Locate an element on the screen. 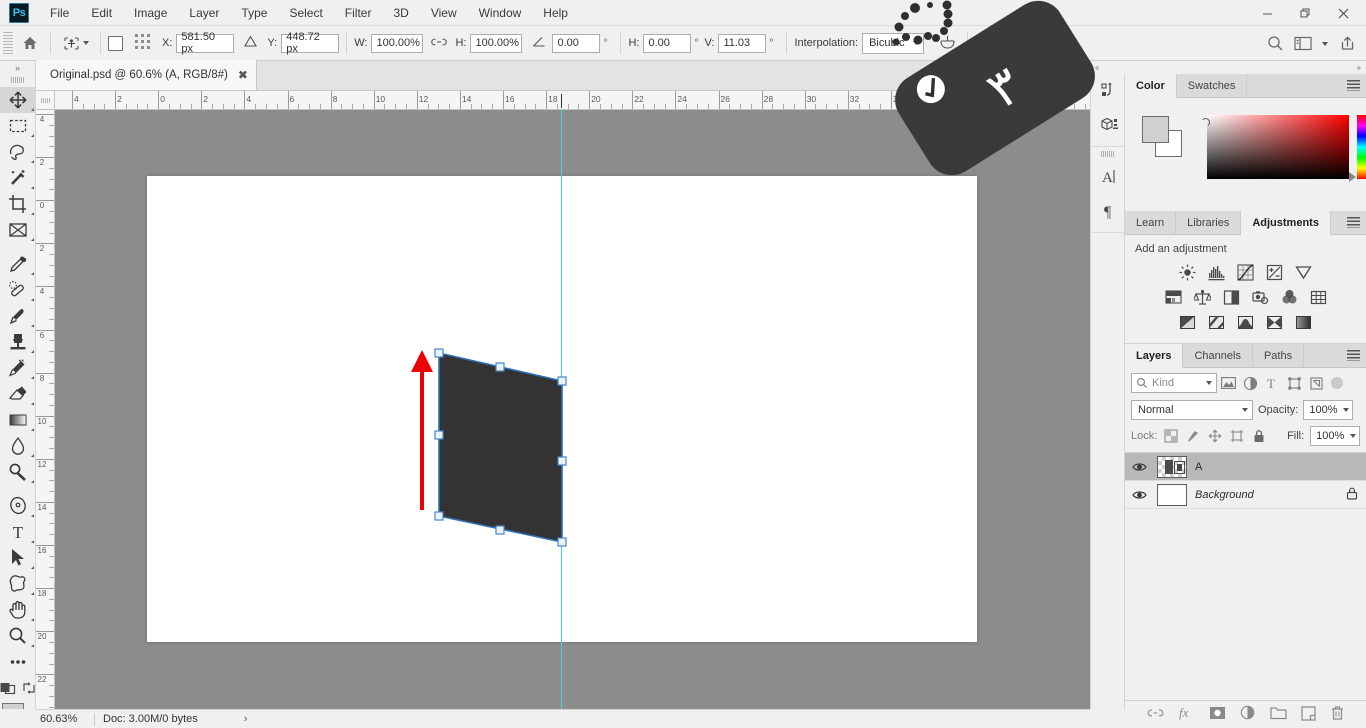 This screenshot has width=1366, height=728. tool-crop-tool is located at coordinates (18, 204).